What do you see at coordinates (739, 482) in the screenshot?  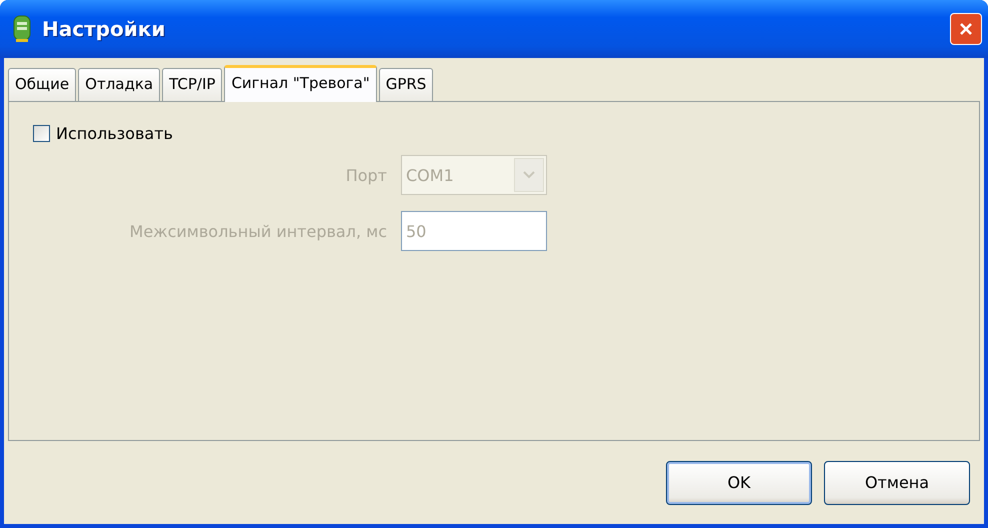 I see `dialog-button: OK` at bounding box center [739, 482].